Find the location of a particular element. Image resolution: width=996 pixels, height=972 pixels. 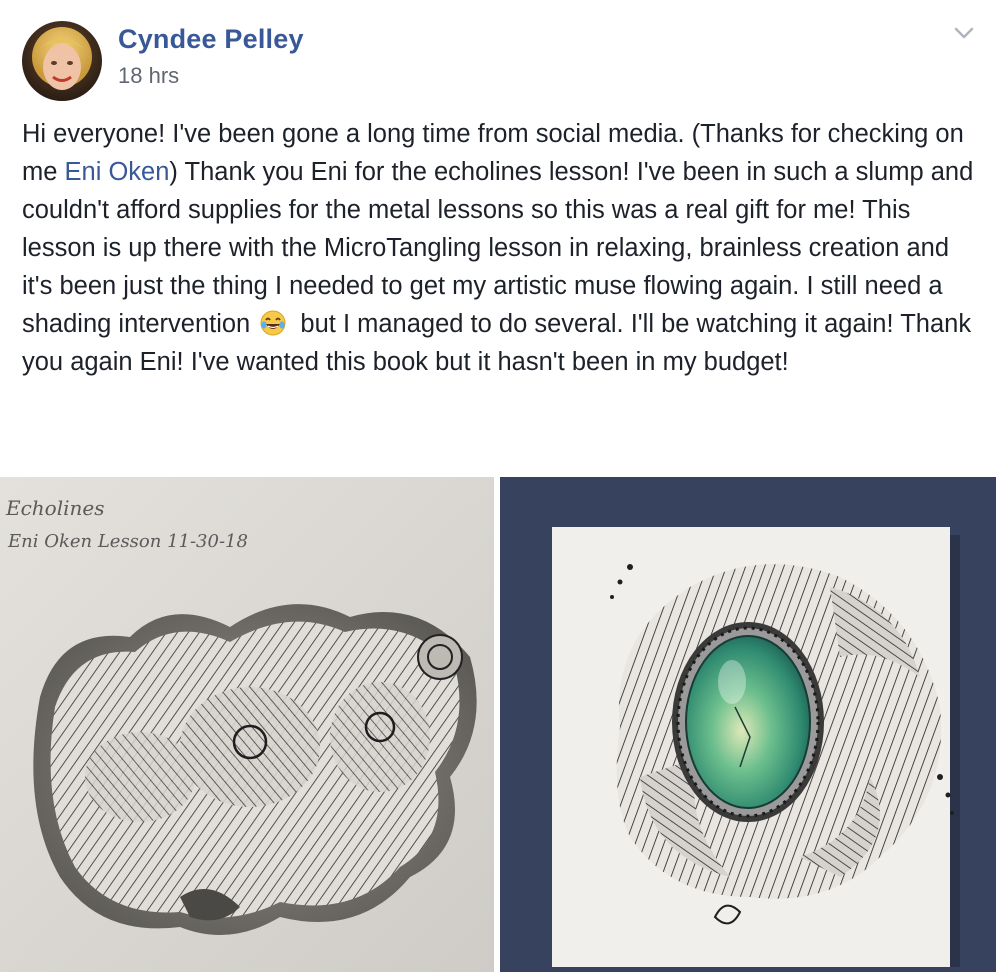

mention-link: Eni Oken is located at coordinates (117, 172).